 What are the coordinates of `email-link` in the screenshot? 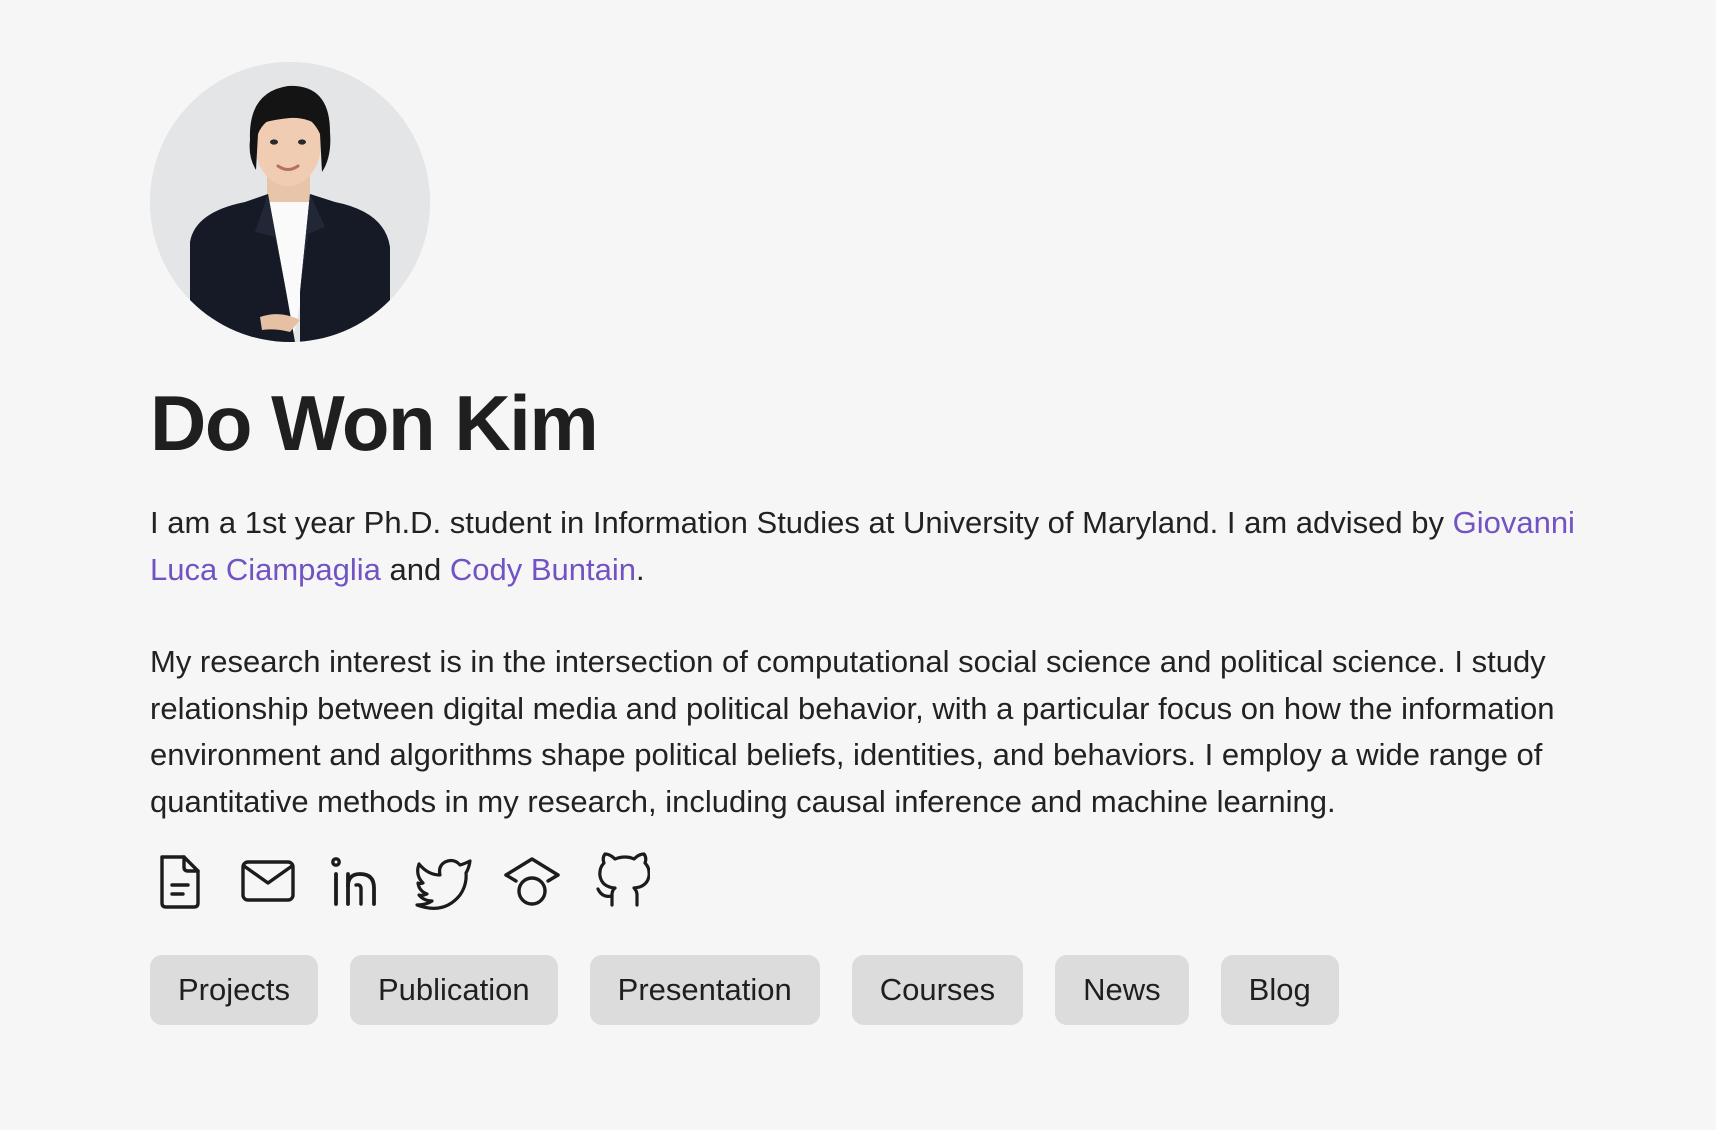 It's located at (282, 881).